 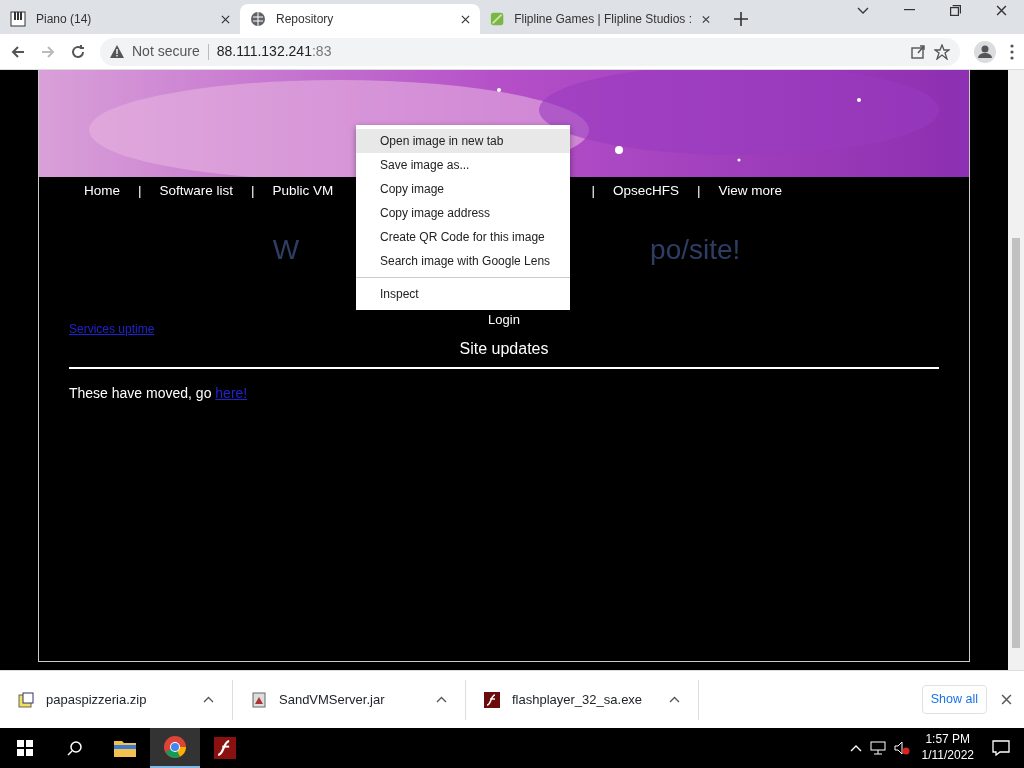 What do you see at coordinates (26, 699) in the screenshot?
I see `archive-icon` at bounding box center [26, 699].